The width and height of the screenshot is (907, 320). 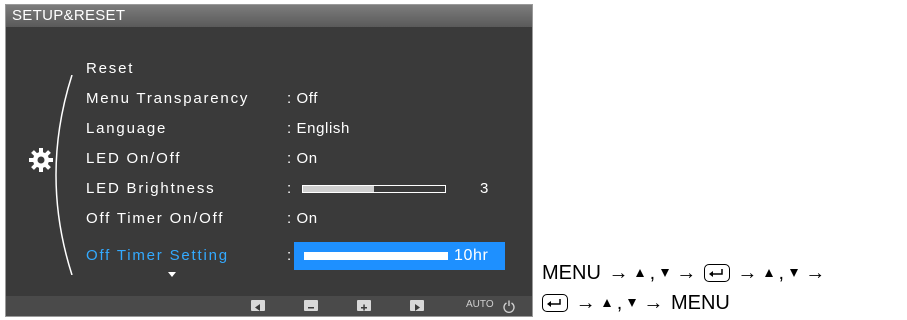 I want to click on menu-item-led-brightness: LED Brightness, so click(x=150, y=189).